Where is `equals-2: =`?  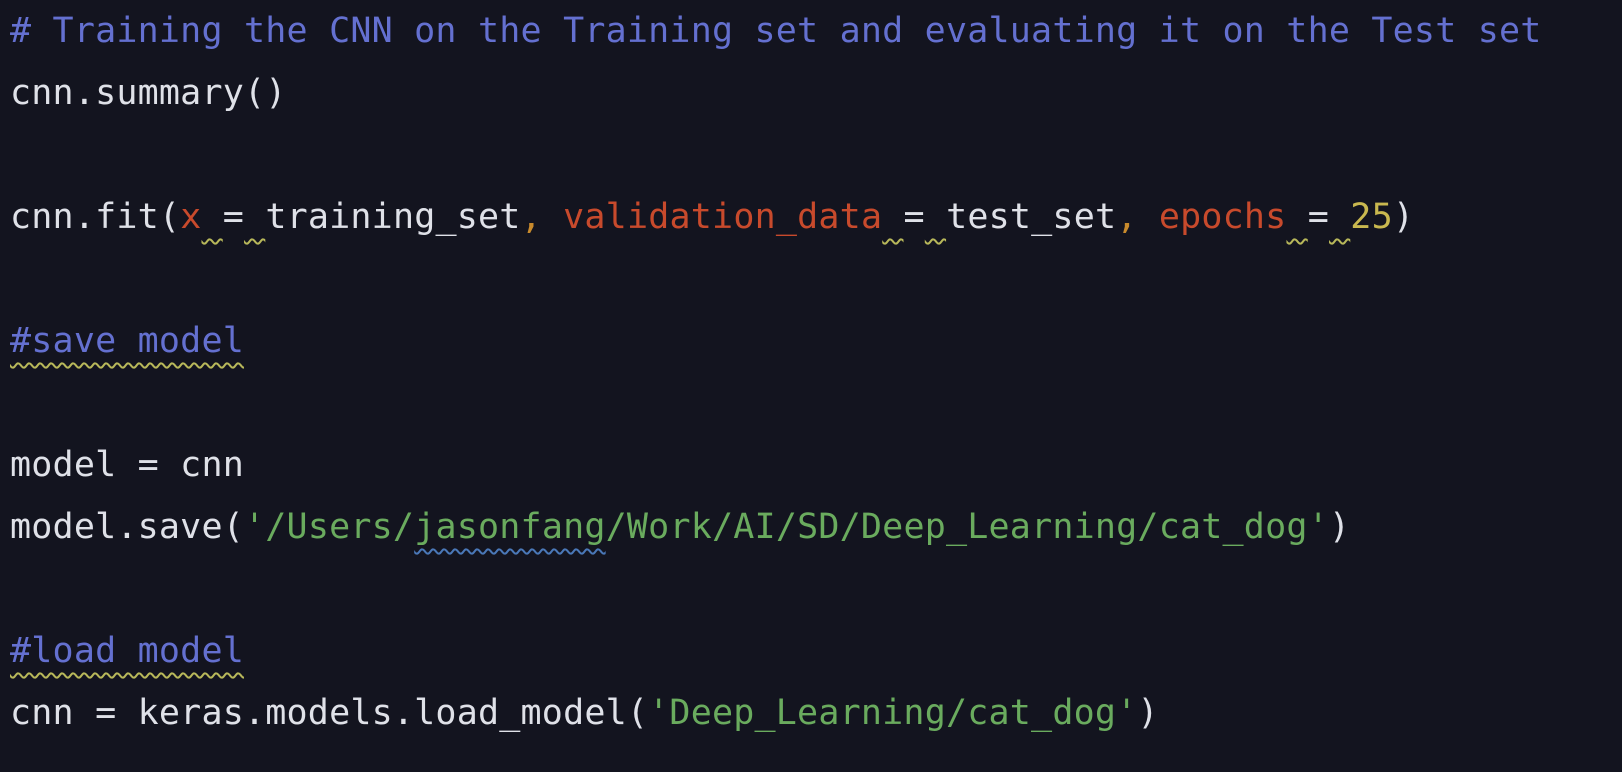
equals-2: = is located at coordinates (914, 217).